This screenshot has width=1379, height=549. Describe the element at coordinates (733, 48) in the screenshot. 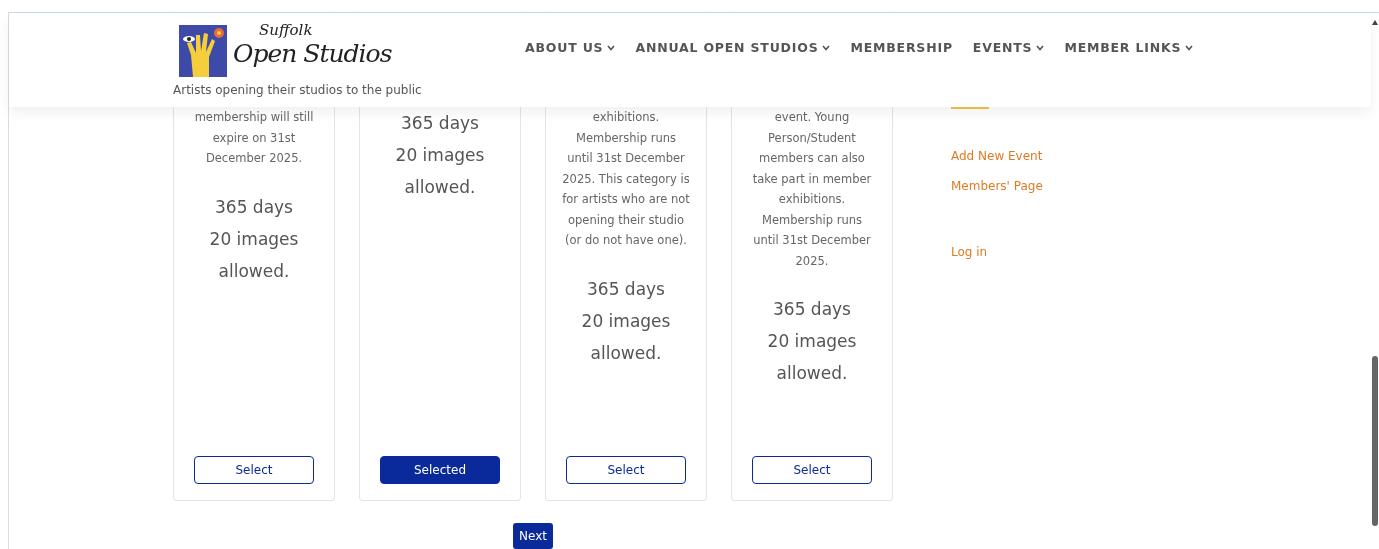

I see `nav-link: ANNUAL OPEN STUDIOS` at that location.